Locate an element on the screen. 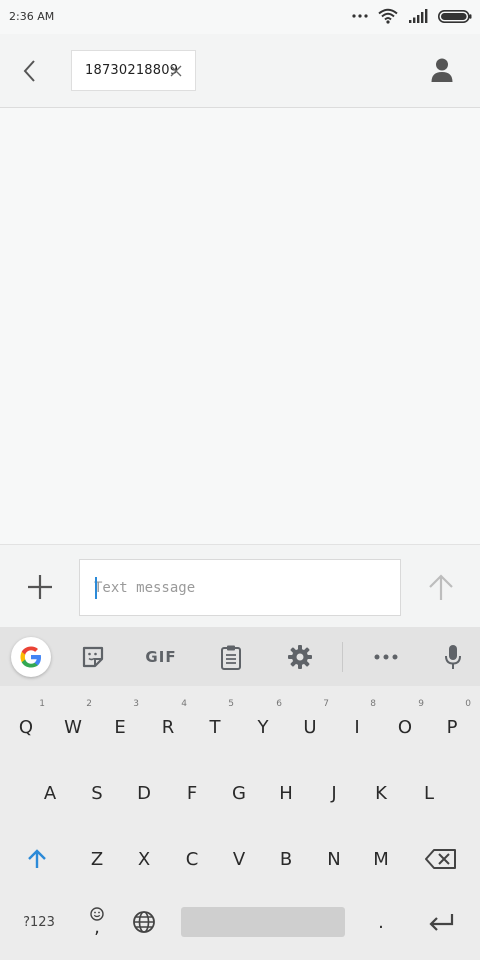 The image size is (480, 960). shift-arrow-icon is located at coordinates (37, 858).